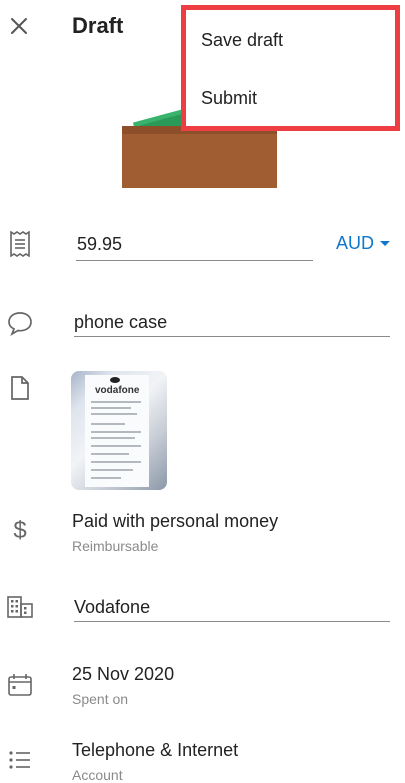 This screenshot has width=405, height=783. Describe the element at coordinates (123, 674) in the screenshot. I see `date-value: 25 Nov 2020` at that location.